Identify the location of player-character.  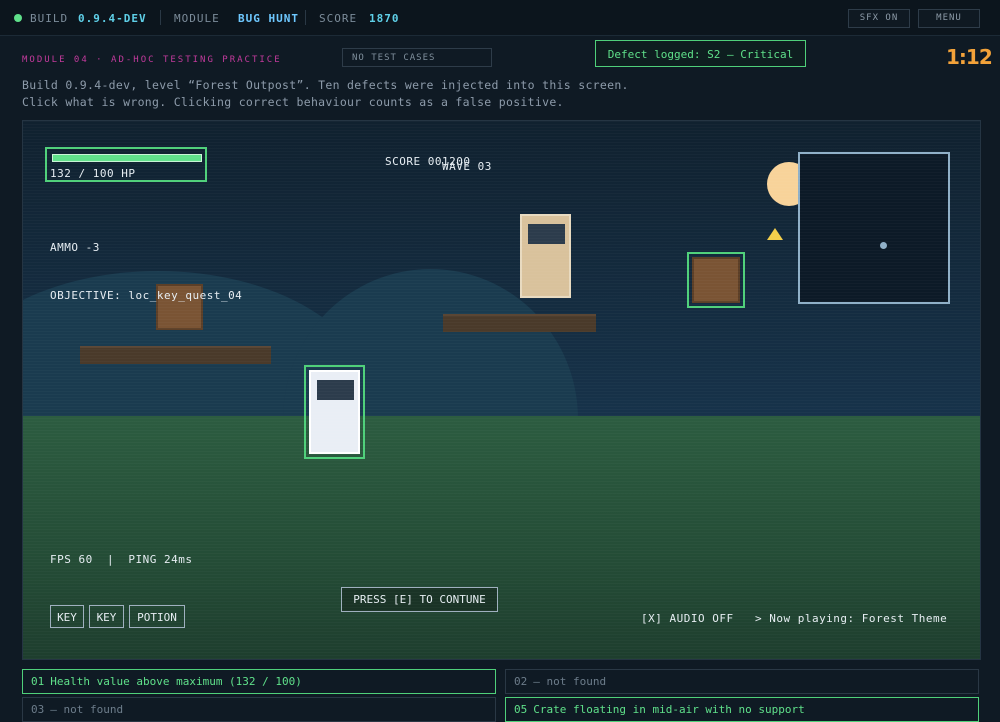
(334, 412).